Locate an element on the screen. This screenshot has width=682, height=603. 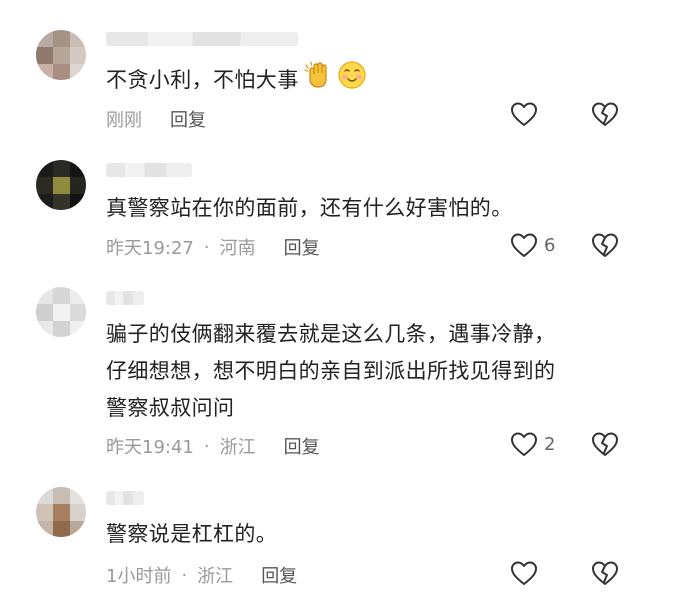
like-count: 6 is located at coordinates (550, 245).